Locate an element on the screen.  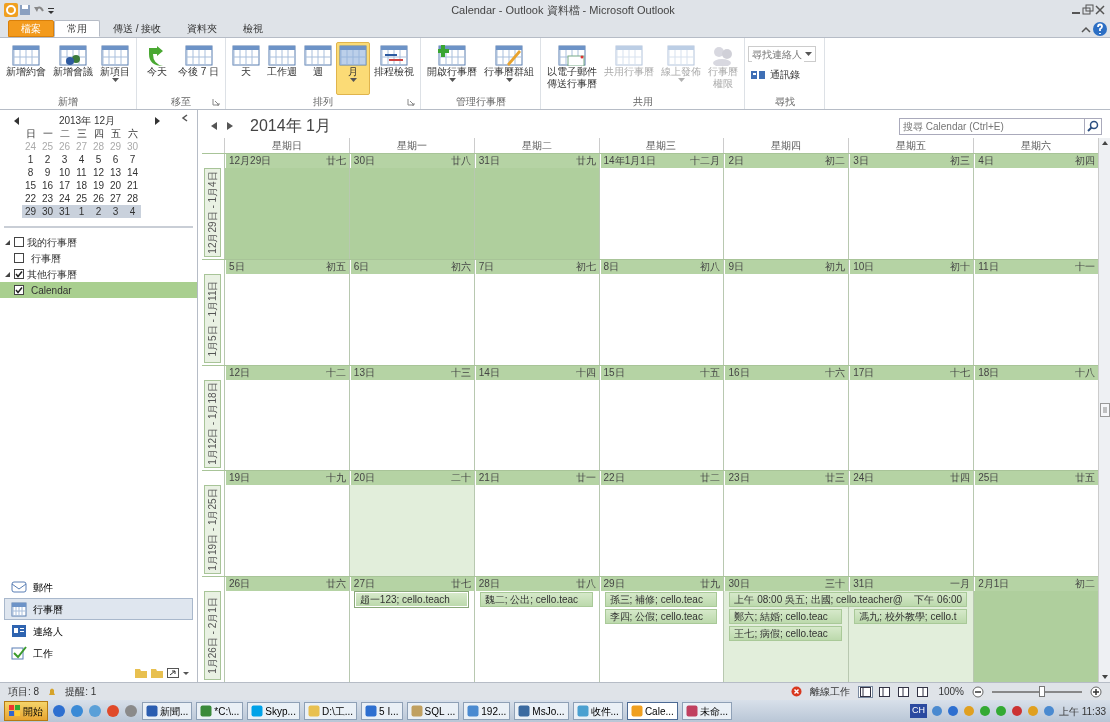
calendar-event: 王七; 病假; cello.teac is located at coordinates (786, 634).